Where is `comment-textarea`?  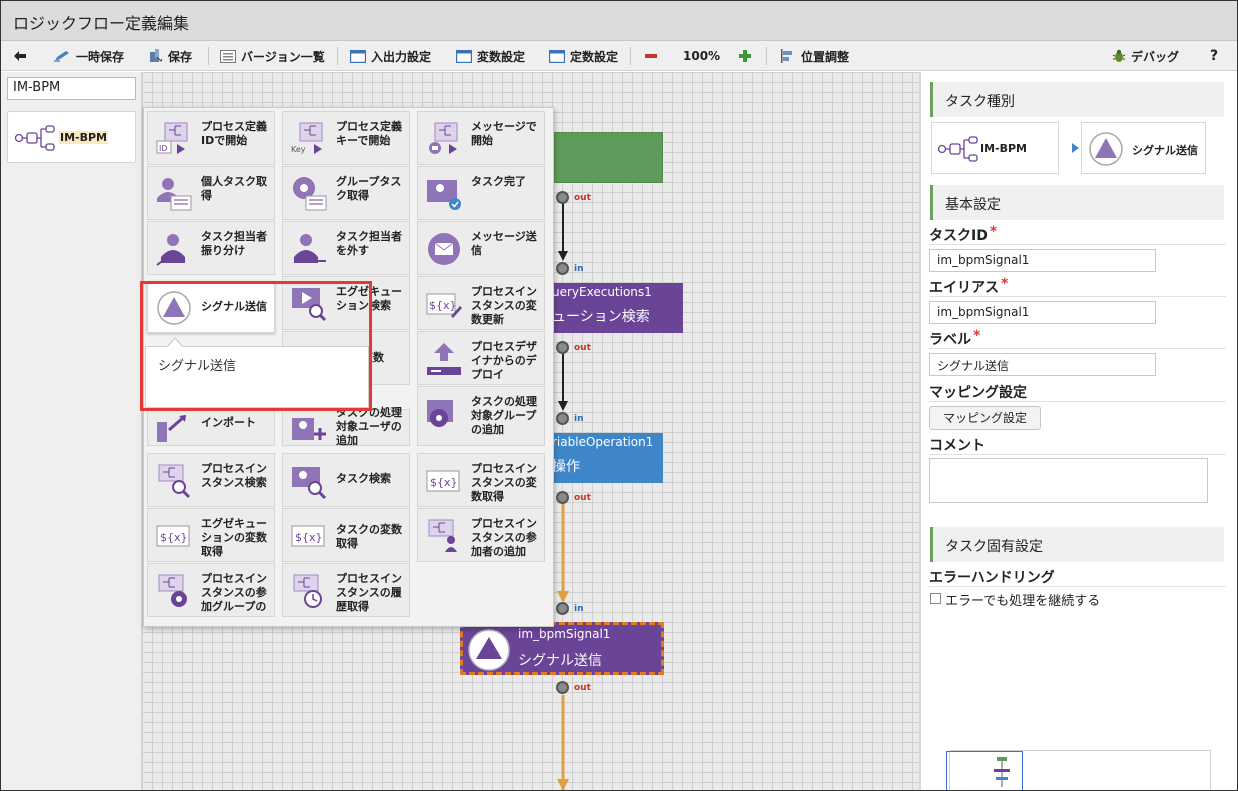 comment-textarea is located at coordinates (1068, 480).